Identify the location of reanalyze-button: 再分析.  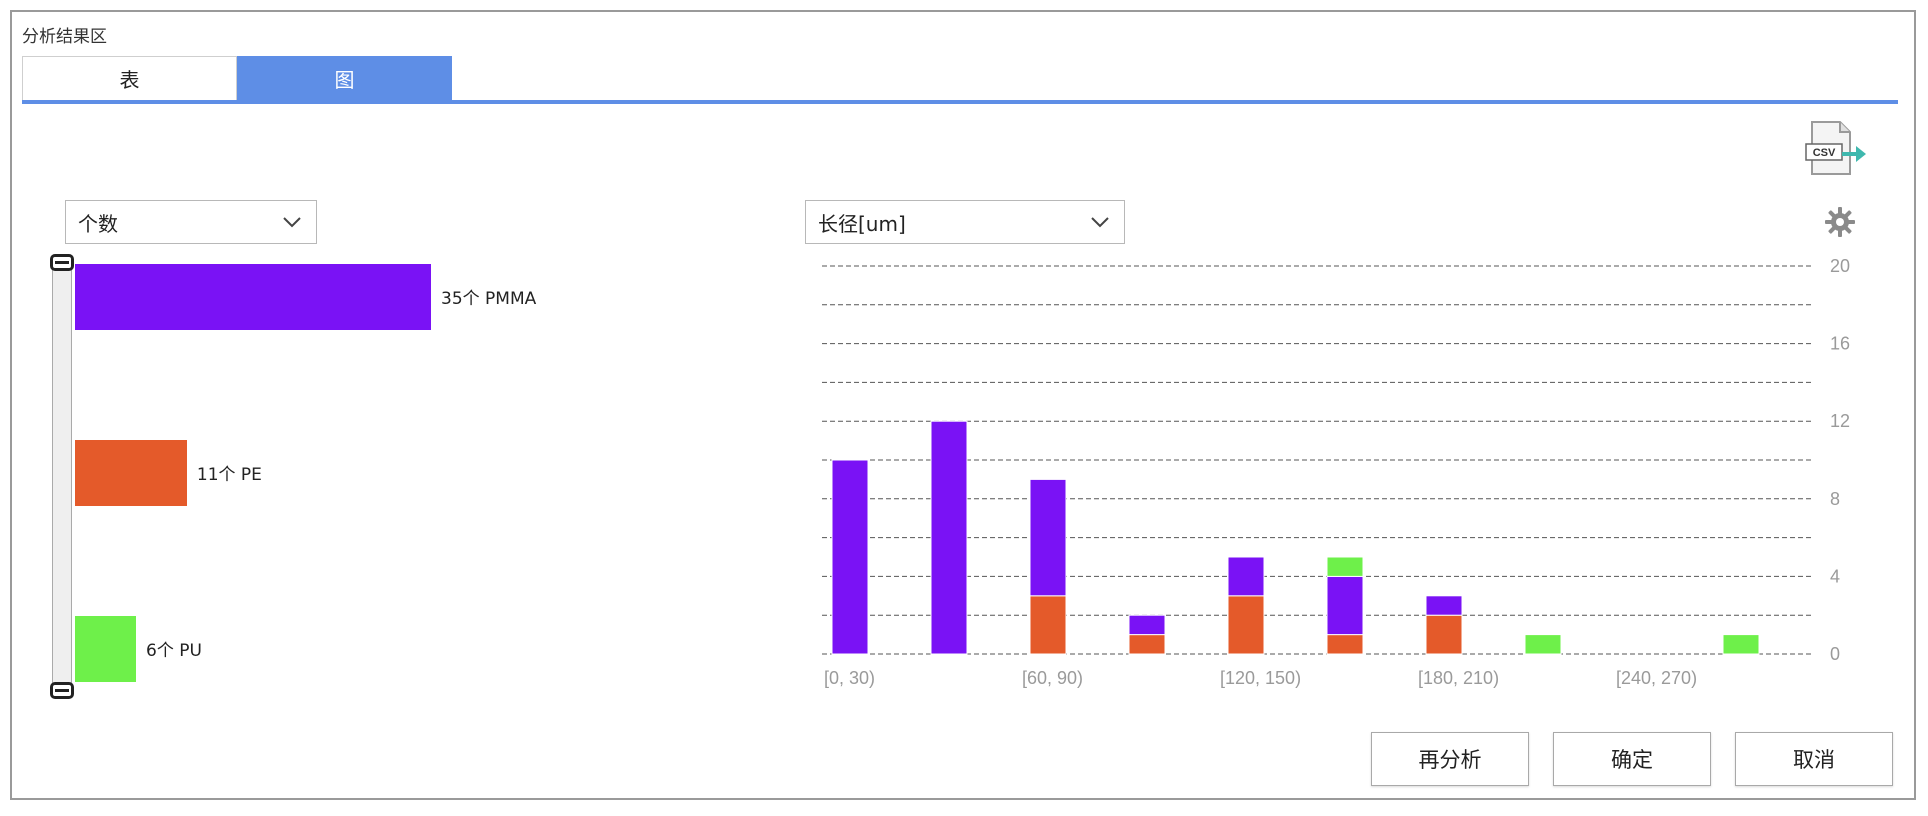
(1450, 759).